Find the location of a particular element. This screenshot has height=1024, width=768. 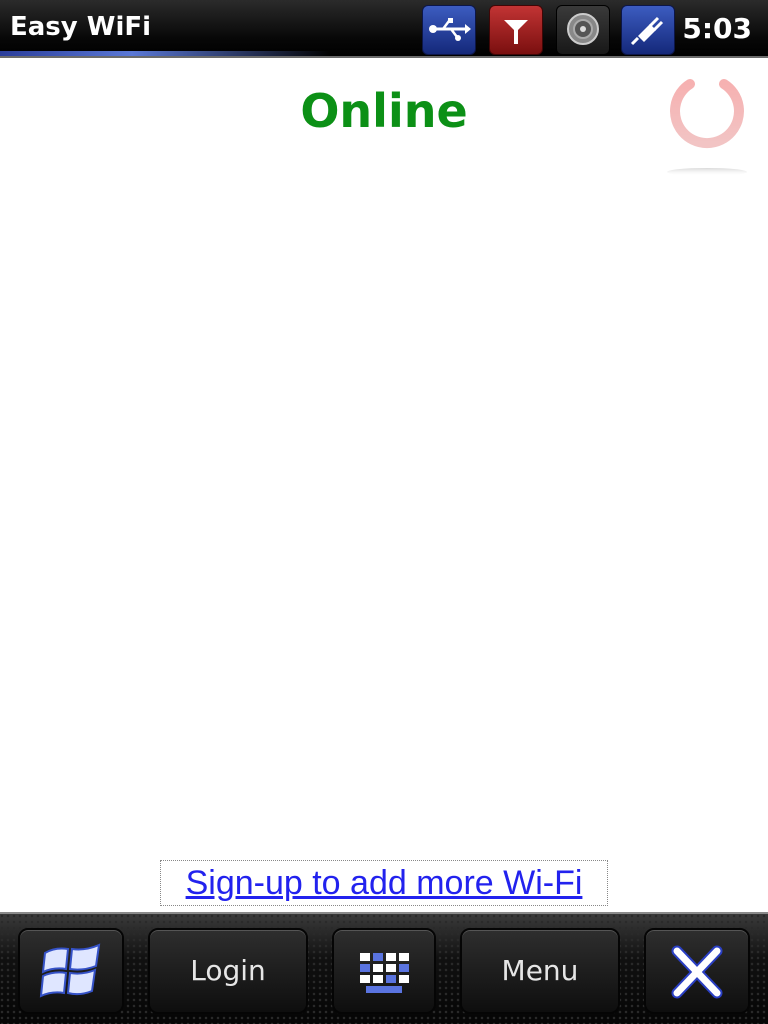

softkey-bar: Login Menu is located at coordinates (384, 968).